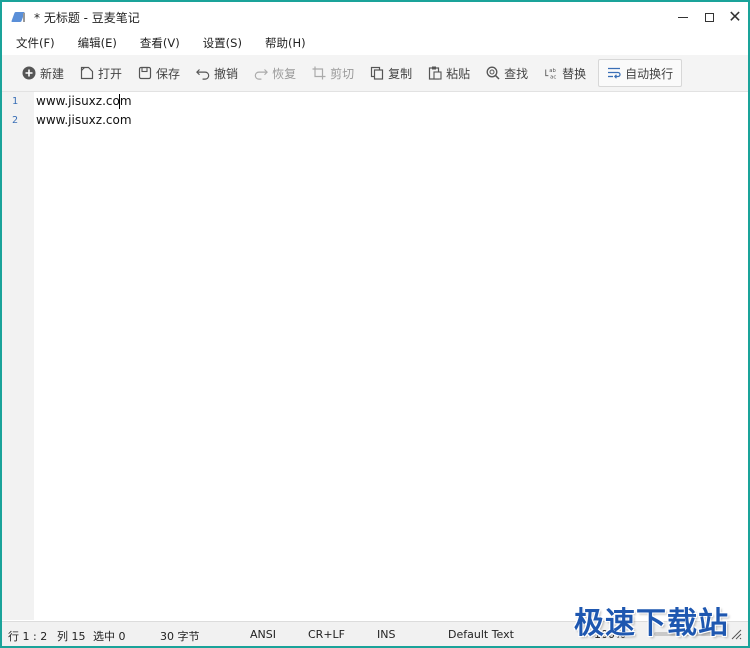 This screenshot has height=648, width=750. Describe the element at coordinates (119, 101) in the screenshot. I see `text-caret` at that location.